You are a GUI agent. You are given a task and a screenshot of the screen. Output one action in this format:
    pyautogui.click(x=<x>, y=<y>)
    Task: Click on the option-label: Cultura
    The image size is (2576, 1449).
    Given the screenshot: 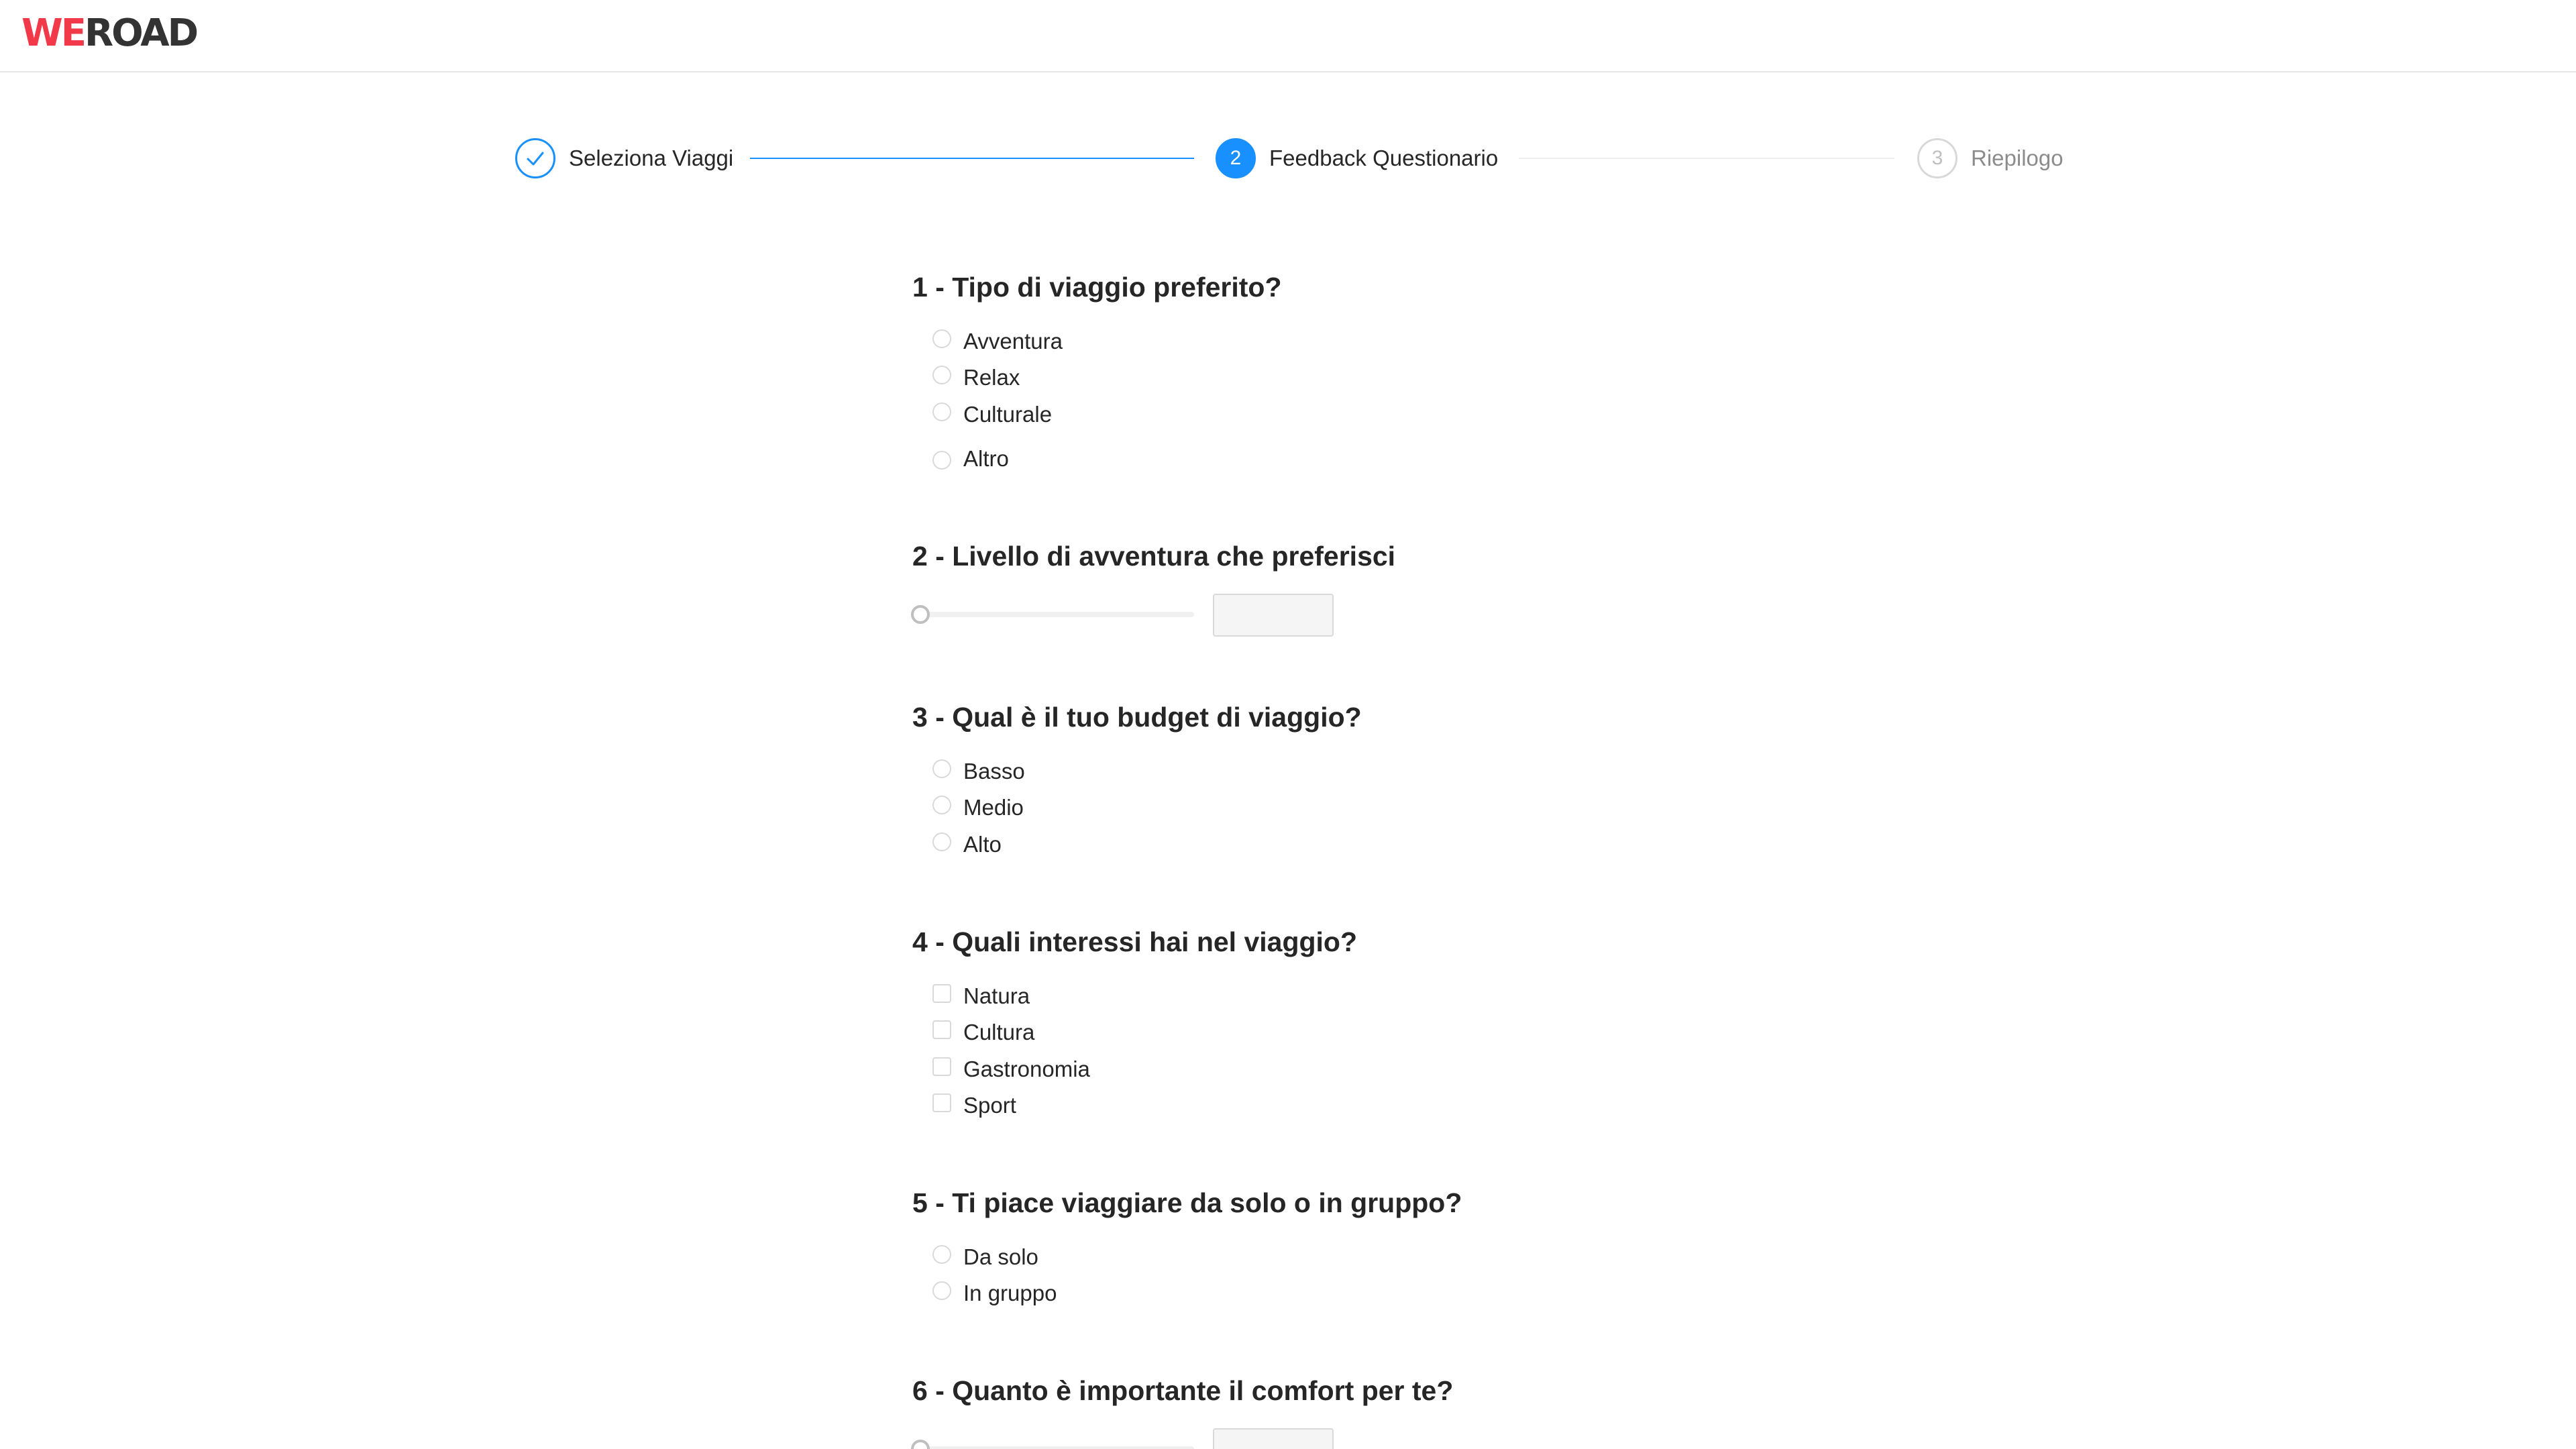 What is the action you would take?
    pyautogui.click(x=998, y=1032)
    